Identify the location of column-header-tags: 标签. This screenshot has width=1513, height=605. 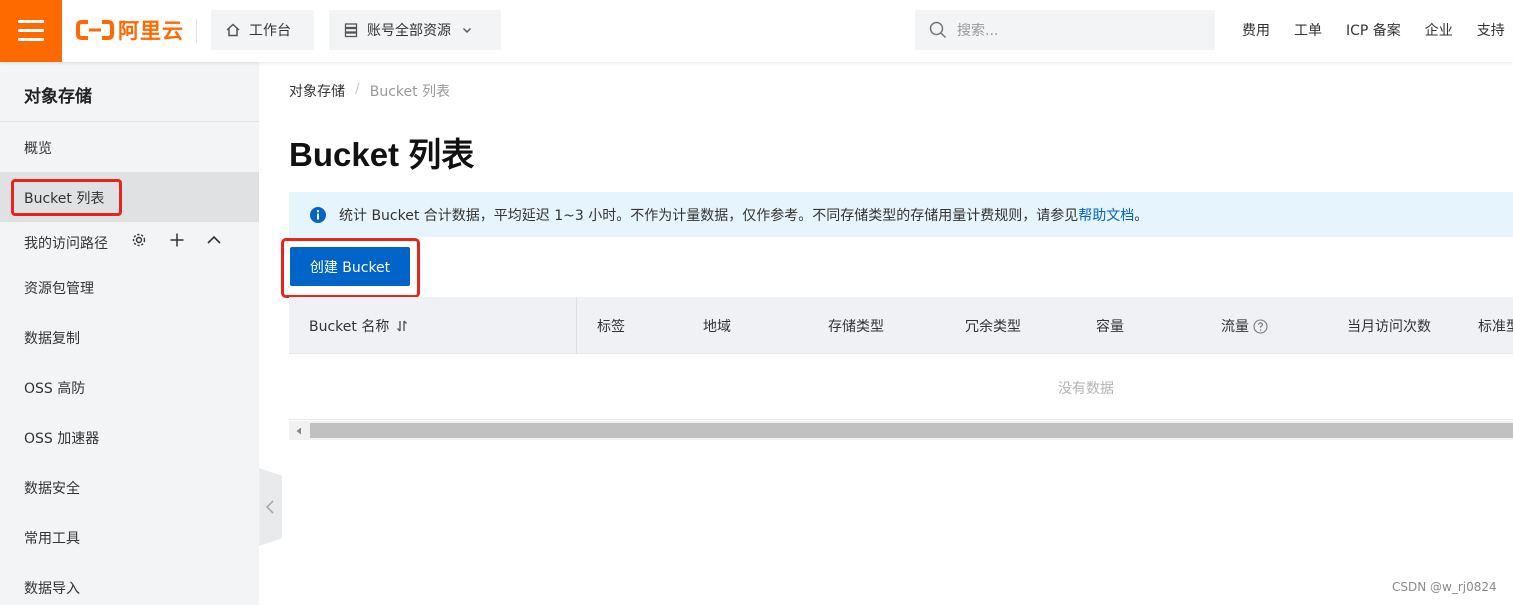
(611, 327).